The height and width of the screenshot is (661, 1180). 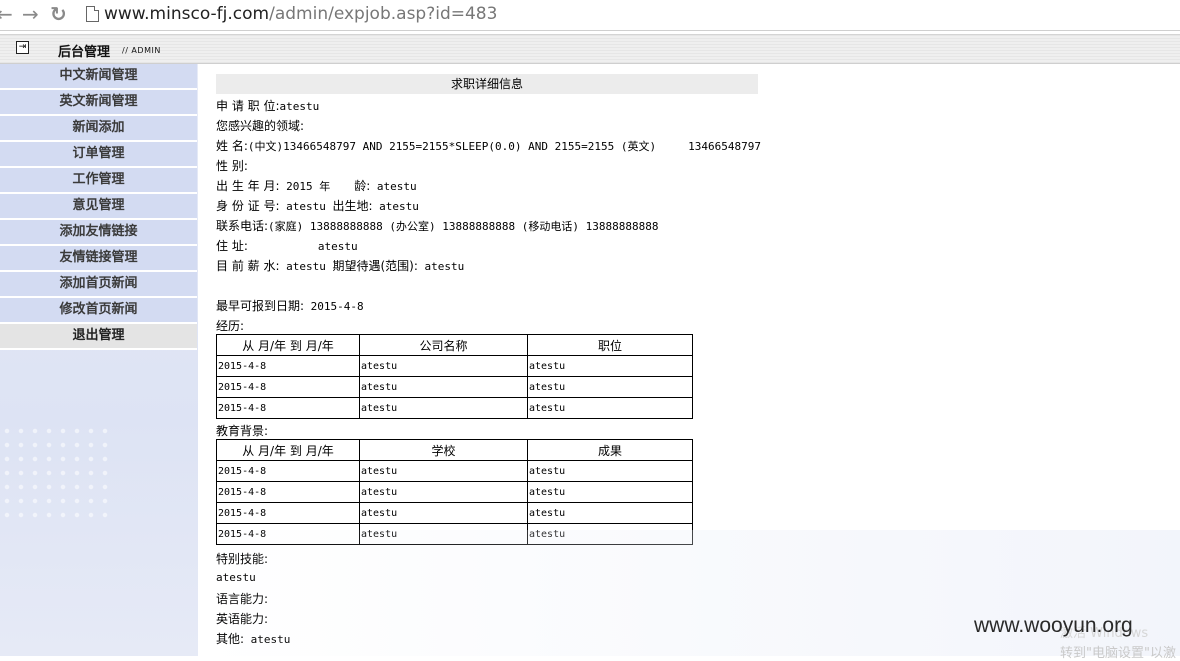 What do you see at coordinates (6, 14) in the screenshot?
I see `back-arrow-icon: ←` at bounding box center [6, 14].